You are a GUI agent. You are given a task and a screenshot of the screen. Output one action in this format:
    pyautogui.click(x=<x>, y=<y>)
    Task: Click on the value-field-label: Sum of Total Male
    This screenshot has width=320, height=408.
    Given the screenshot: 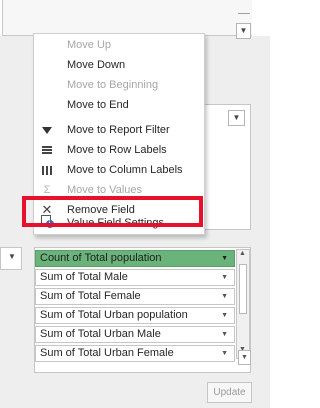 What is the action you would take?
    pyautogui.click(x=84, y=277)
    